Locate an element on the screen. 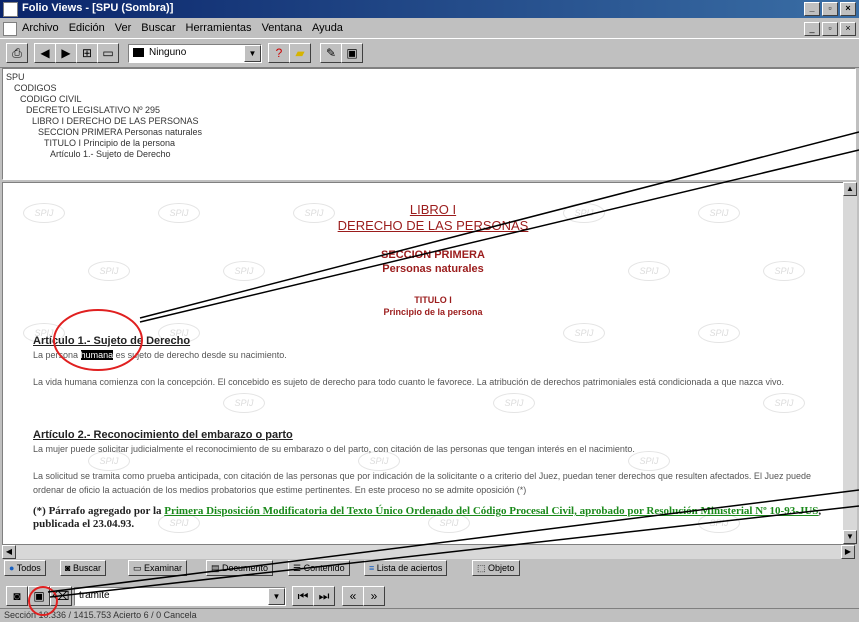  titulo: TITULO I is located at coordinates (433, 300).